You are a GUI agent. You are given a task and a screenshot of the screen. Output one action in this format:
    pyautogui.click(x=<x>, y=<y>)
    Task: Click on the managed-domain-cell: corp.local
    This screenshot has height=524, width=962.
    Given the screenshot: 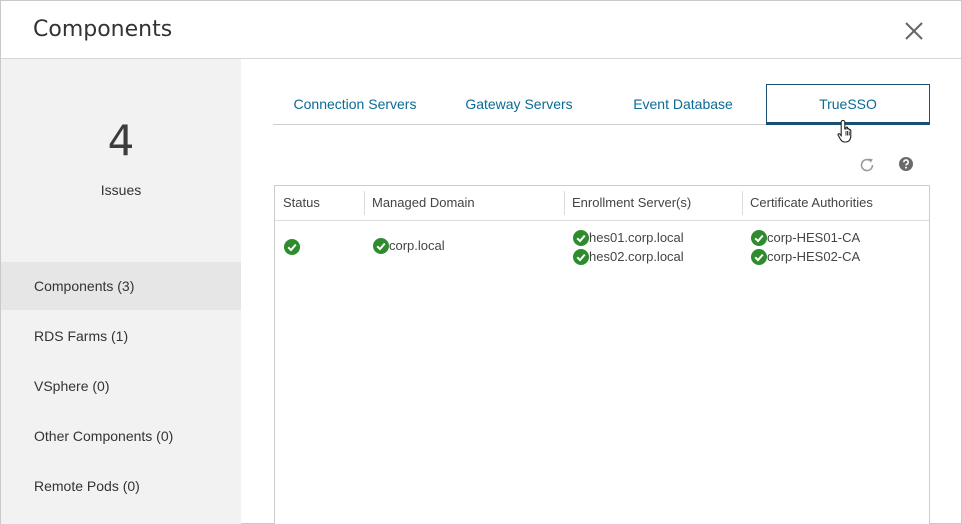 What is the action you would take?
    pyautogui.click(x=409, y=245)
    